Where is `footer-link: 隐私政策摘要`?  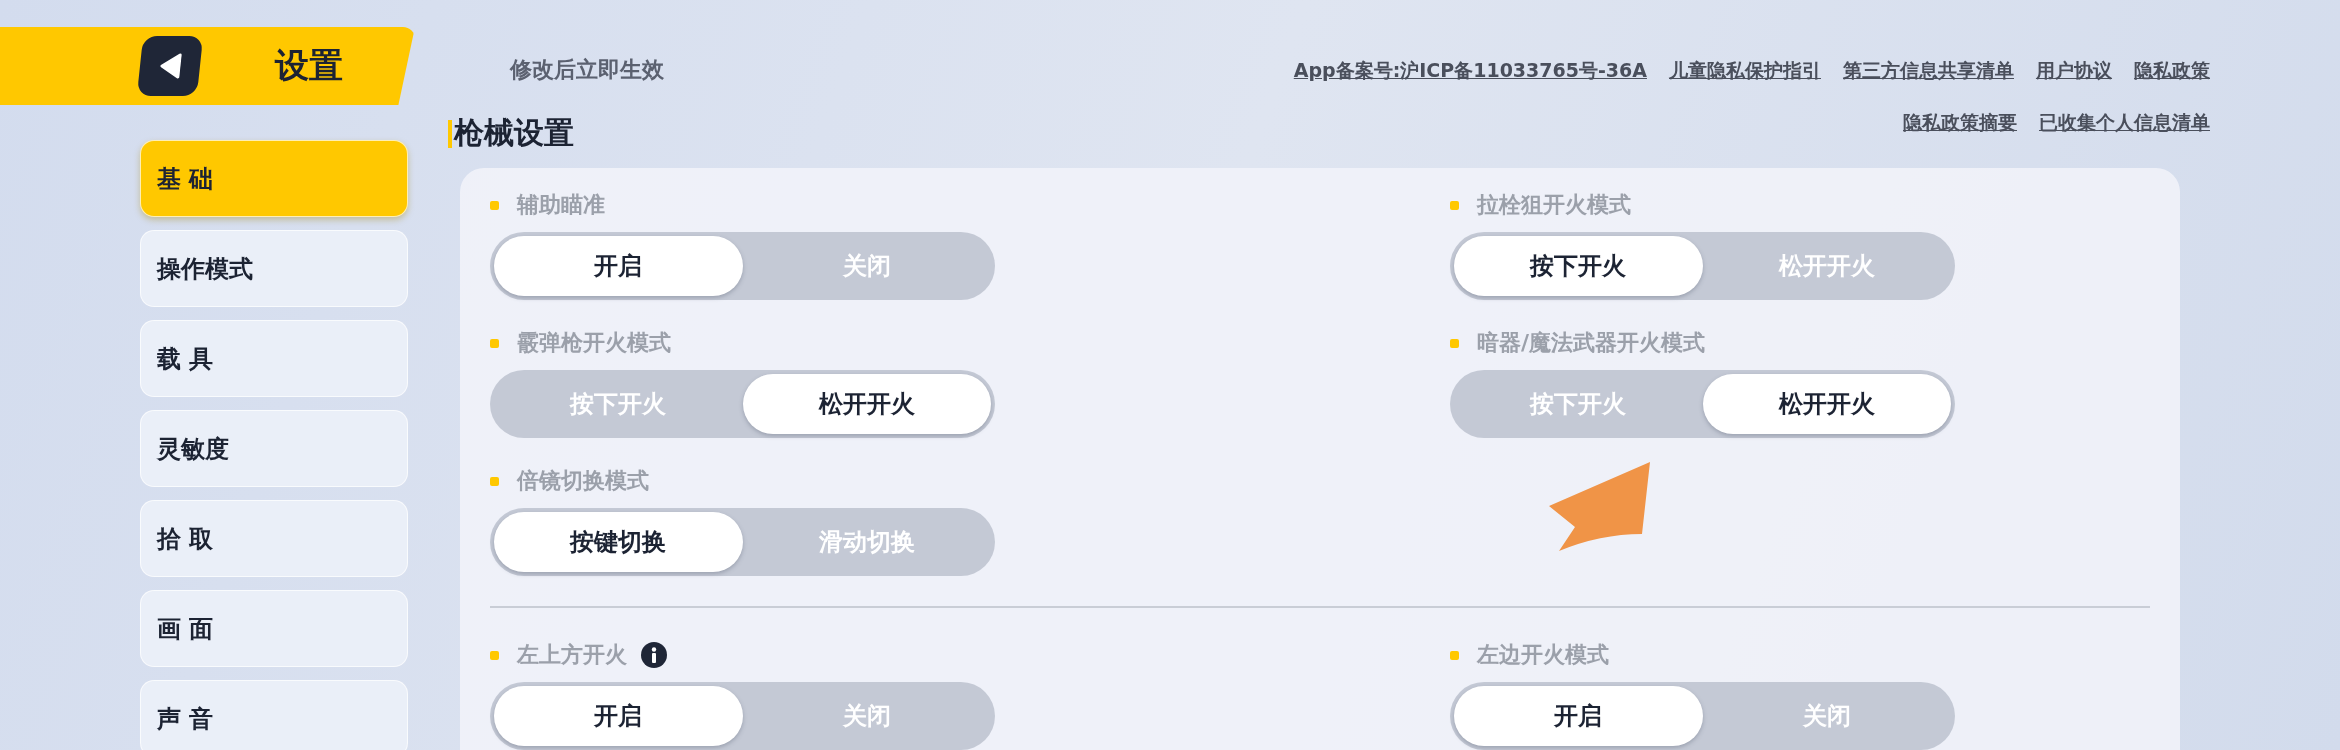 footer-link: 隐私政策摘要 is located at coordinates (1960, 123).